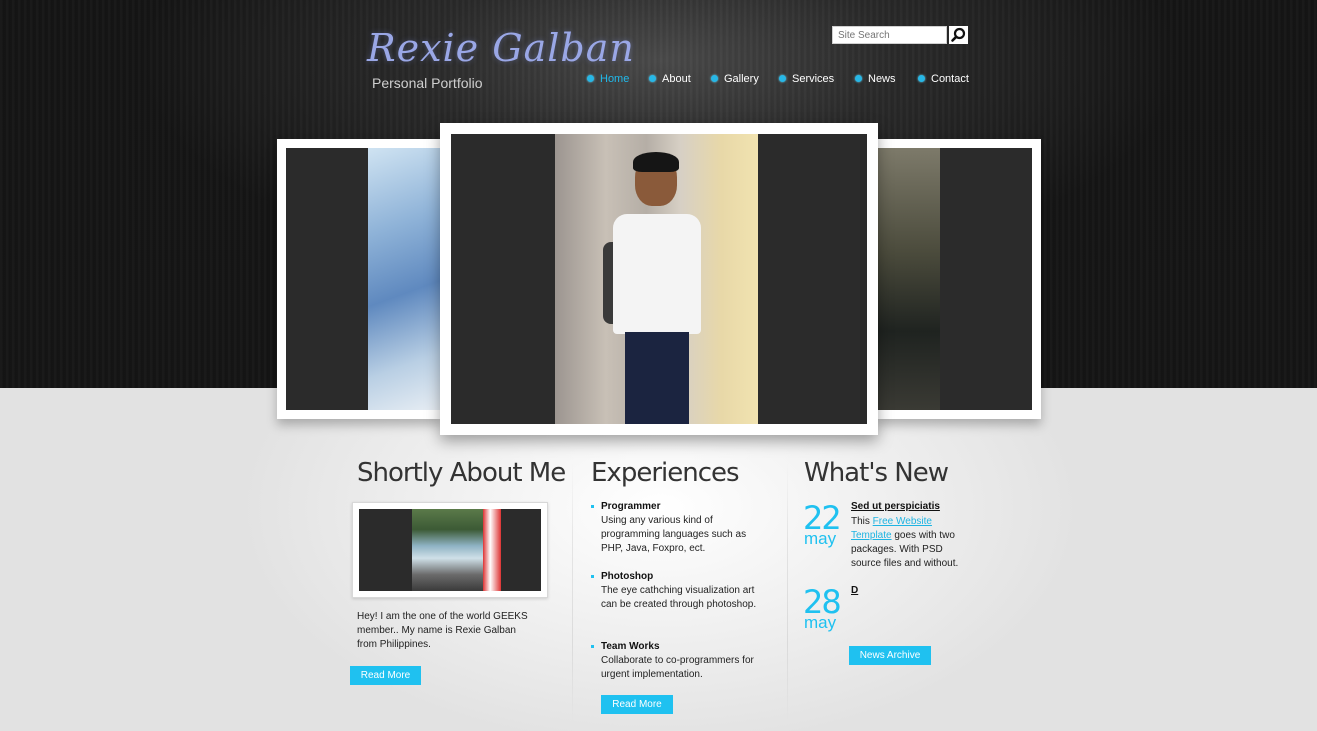 Image resolution: width=1317 pixels, height=731 pixels. What do you see at coordinates (627, 576) in the screenshot?
I see `experience-title: Photoshop` at bounding box center [627, 576].